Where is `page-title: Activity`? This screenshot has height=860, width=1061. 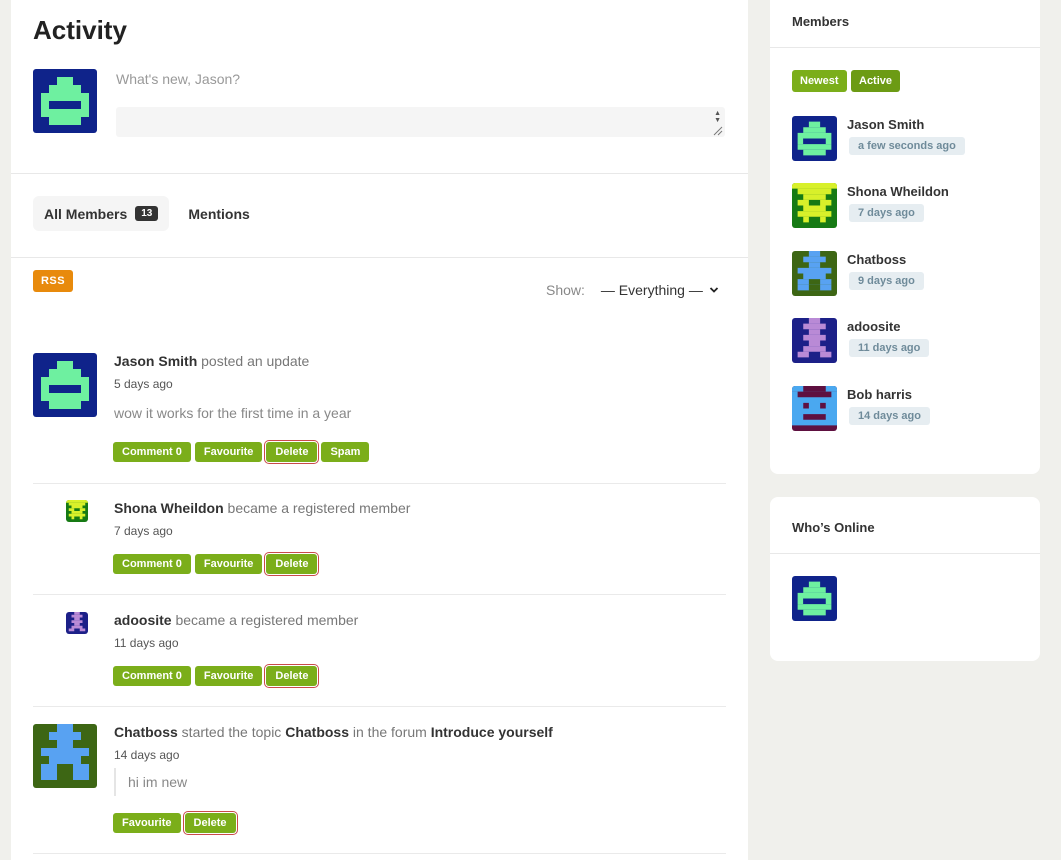
page-title: Activity is located at coordinates (80, 30).